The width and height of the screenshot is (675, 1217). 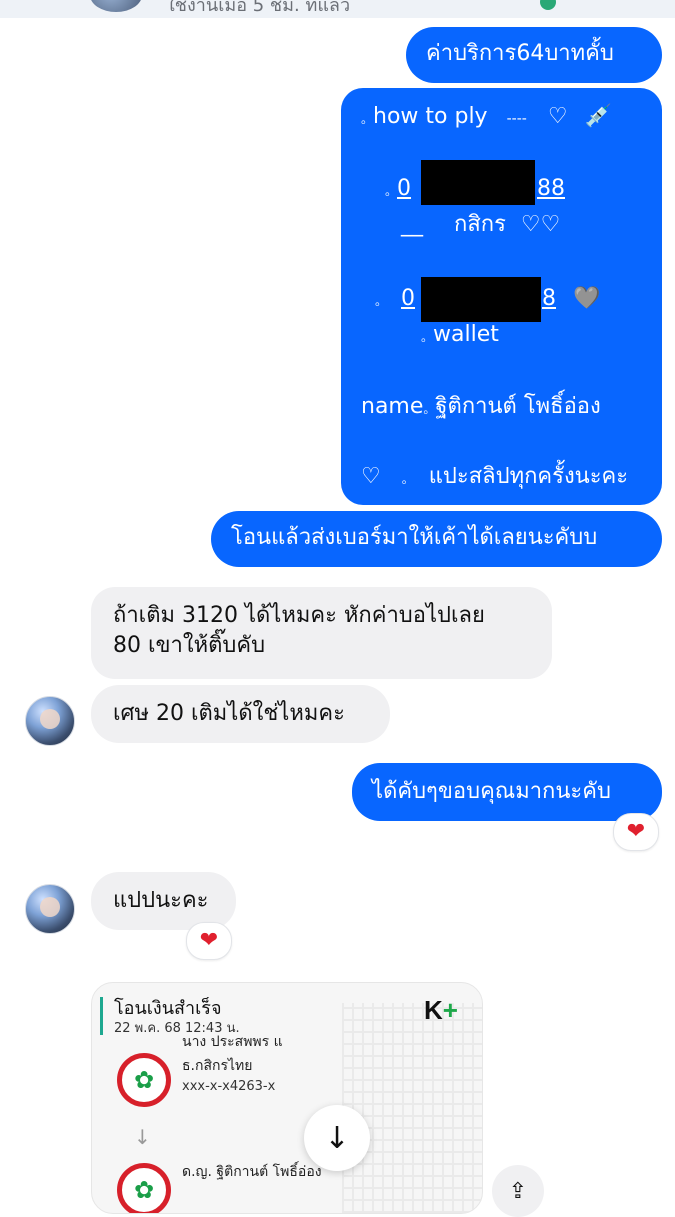 I want to click on payment-howto-line: 。how to ply ---- ♡ 💉, so click(x=486, y=116).